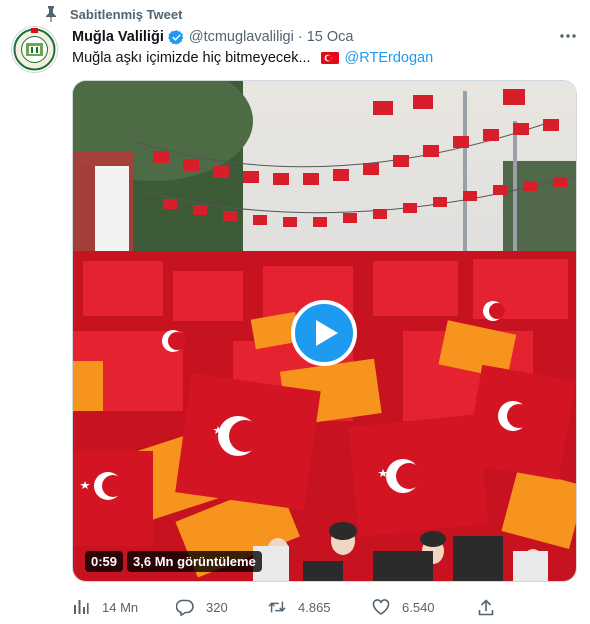 Image resolution: width=590 pixels, height=624 pixels. I want to click on like-button: 6.540, so click(403, 607).